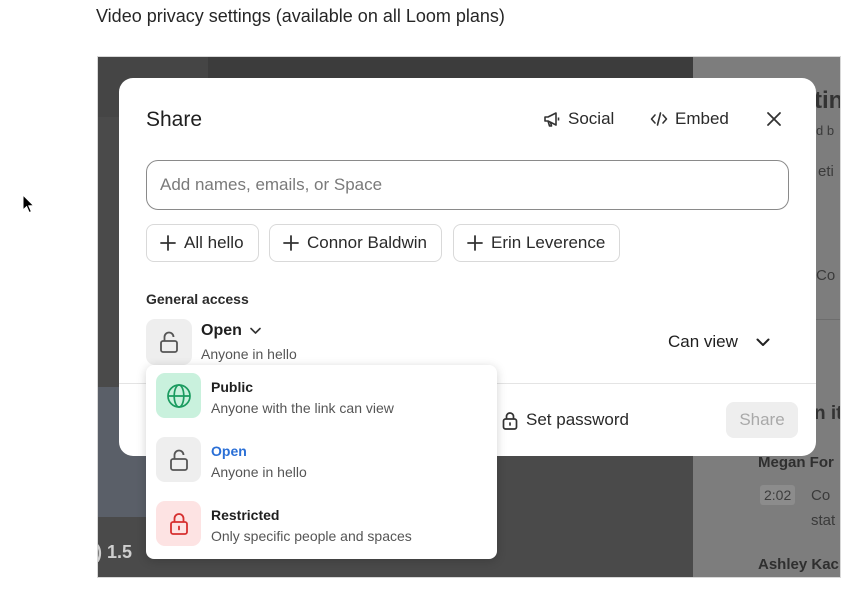 The width and height of the screenshot is (853, 606). What do you see at coordinates (552, 119) in the screenshot?
I see `megaphone-icon` at bounding box center [552, 119].